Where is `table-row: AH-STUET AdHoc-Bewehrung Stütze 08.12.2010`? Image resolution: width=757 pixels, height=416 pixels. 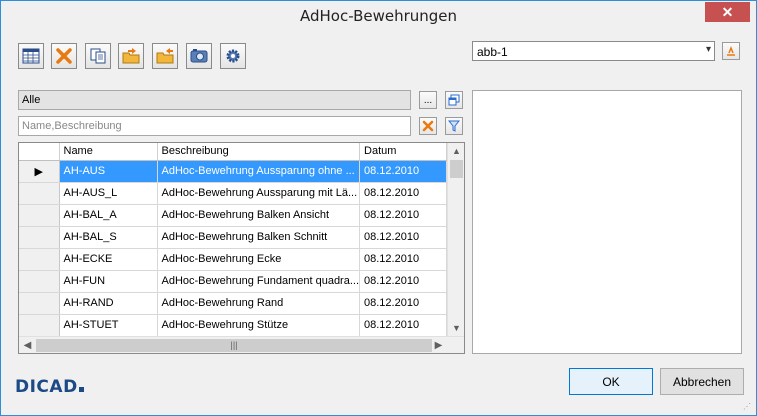
table-row: AH-STUET AdHoc-Bewehrung Stütze 08.12.2010 is located at coordinates (233, 325).